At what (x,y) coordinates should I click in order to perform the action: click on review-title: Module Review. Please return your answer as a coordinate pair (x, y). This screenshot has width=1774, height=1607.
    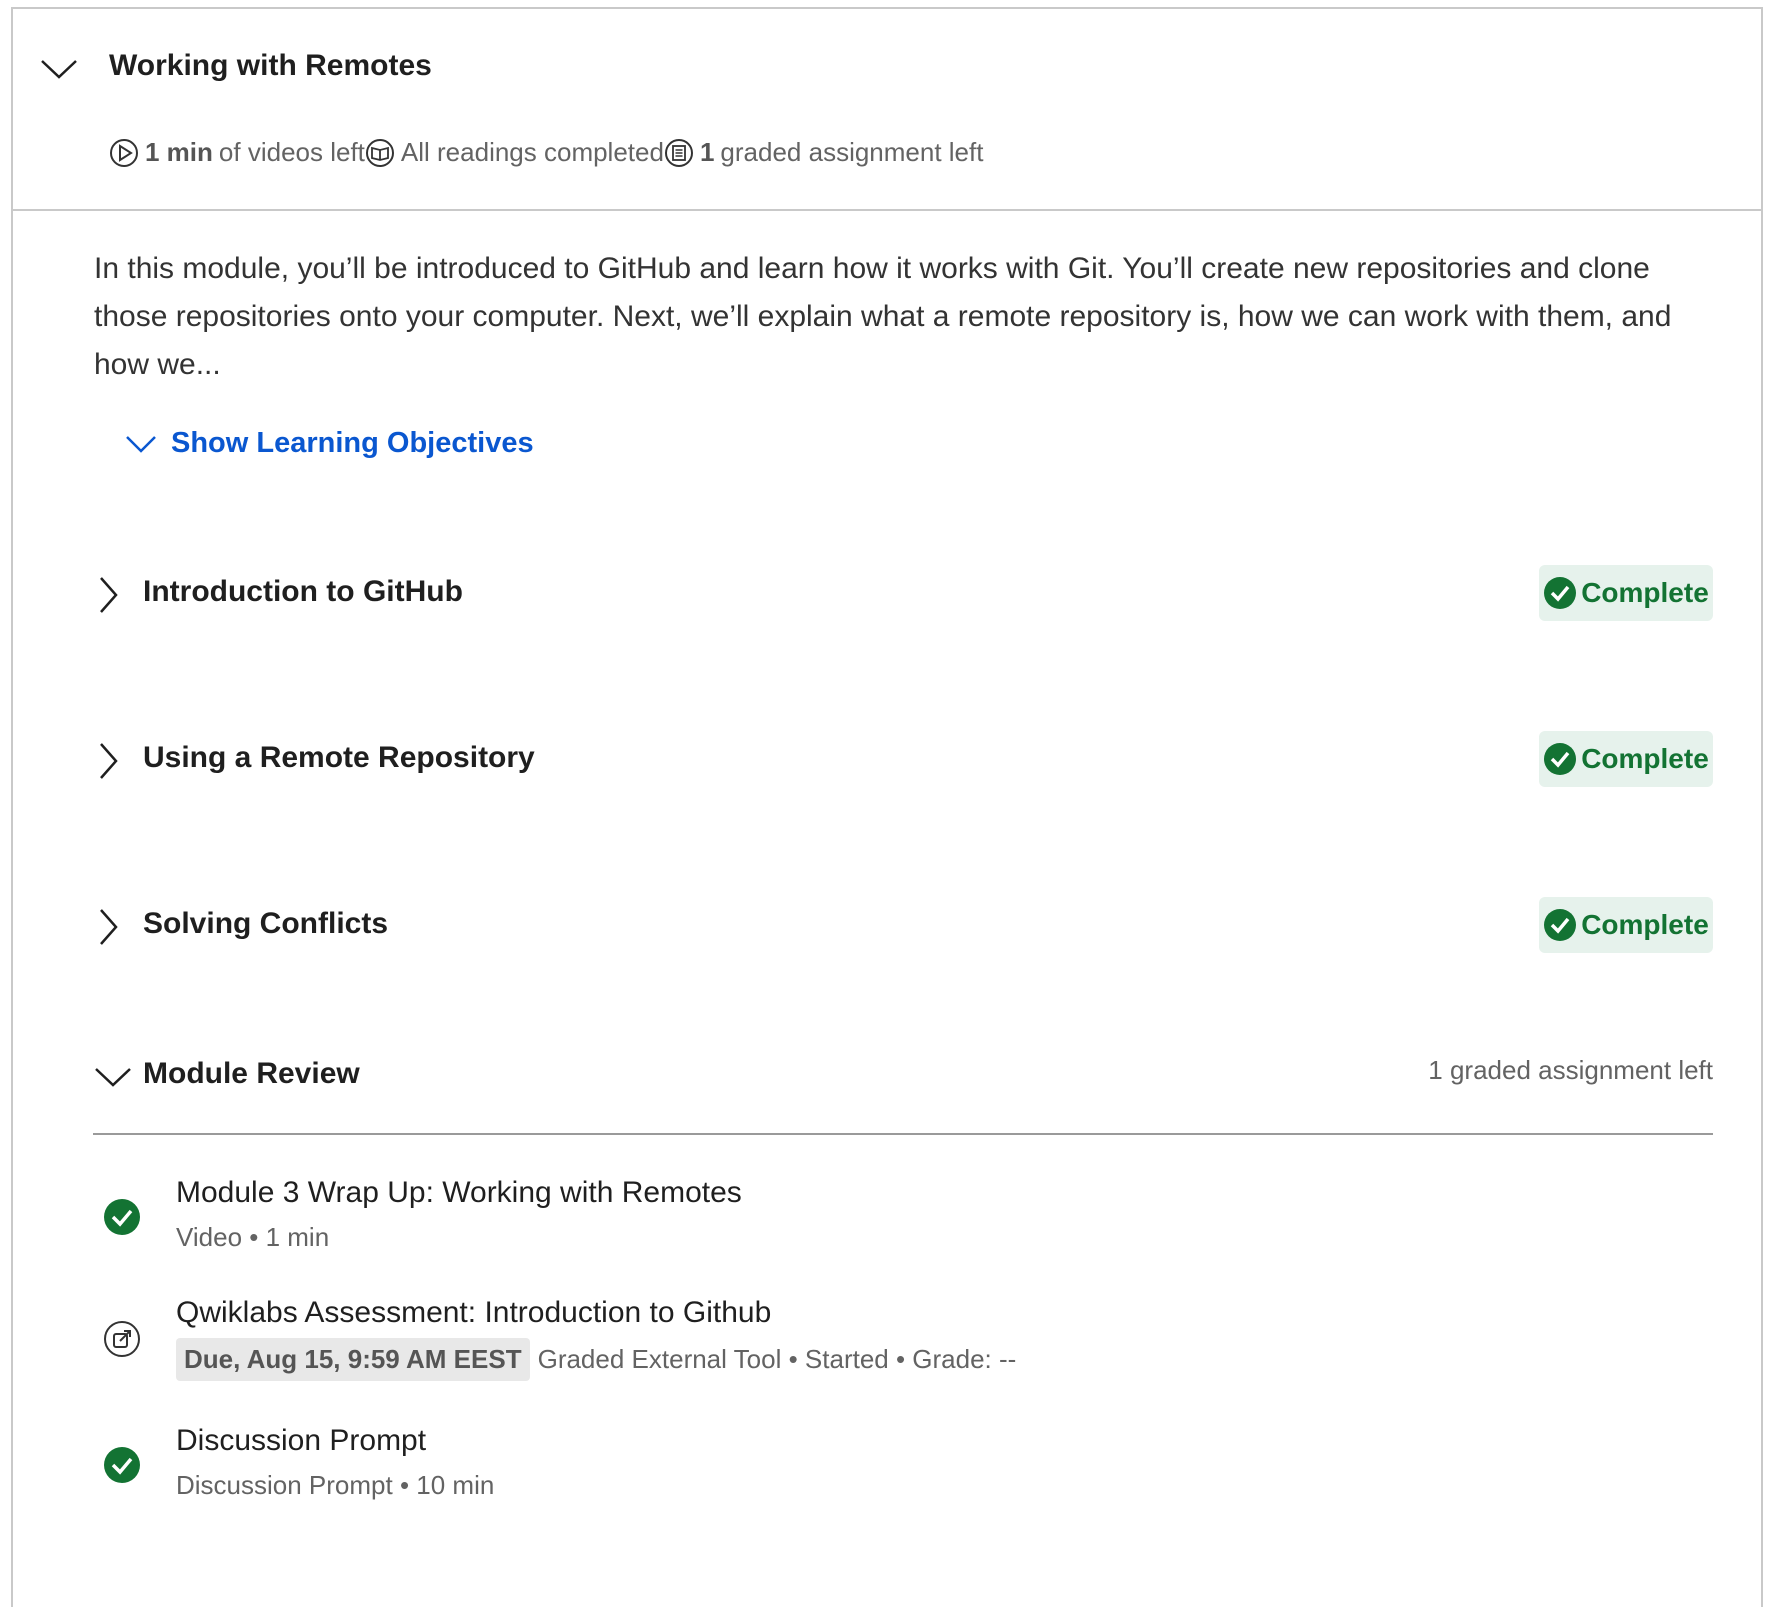
    Looking at the image, I should click on (251, 1073).